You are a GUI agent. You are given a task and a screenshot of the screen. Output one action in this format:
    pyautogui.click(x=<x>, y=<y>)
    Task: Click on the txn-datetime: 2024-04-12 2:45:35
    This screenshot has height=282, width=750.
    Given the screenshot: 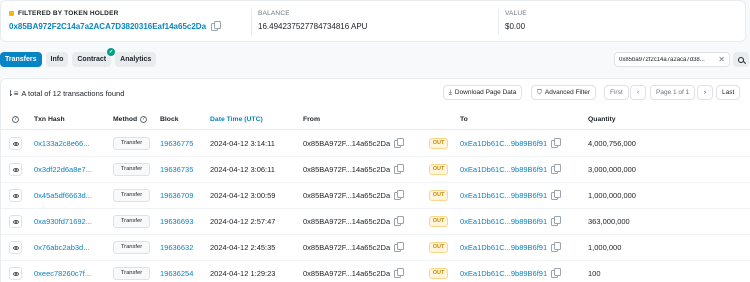 What is the action you would take?
    pyautogui.click(x=243, y=247)
    